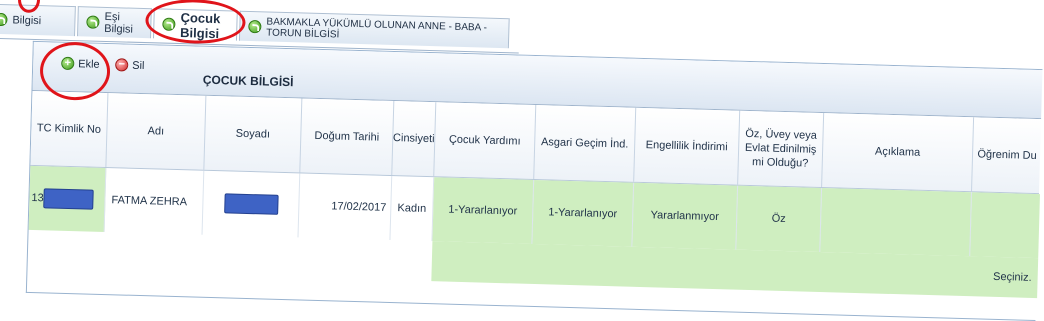  What do you see at coordinates (583, 213) in the screenshot?
I see `asgari-gecim-cell: 1-Yararlanıyor` at bounding box center [583, 213].